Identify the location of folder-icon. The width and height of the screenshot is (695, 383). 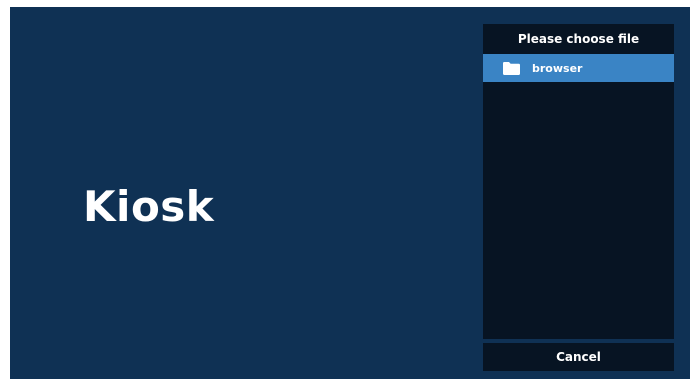
(511, 68).